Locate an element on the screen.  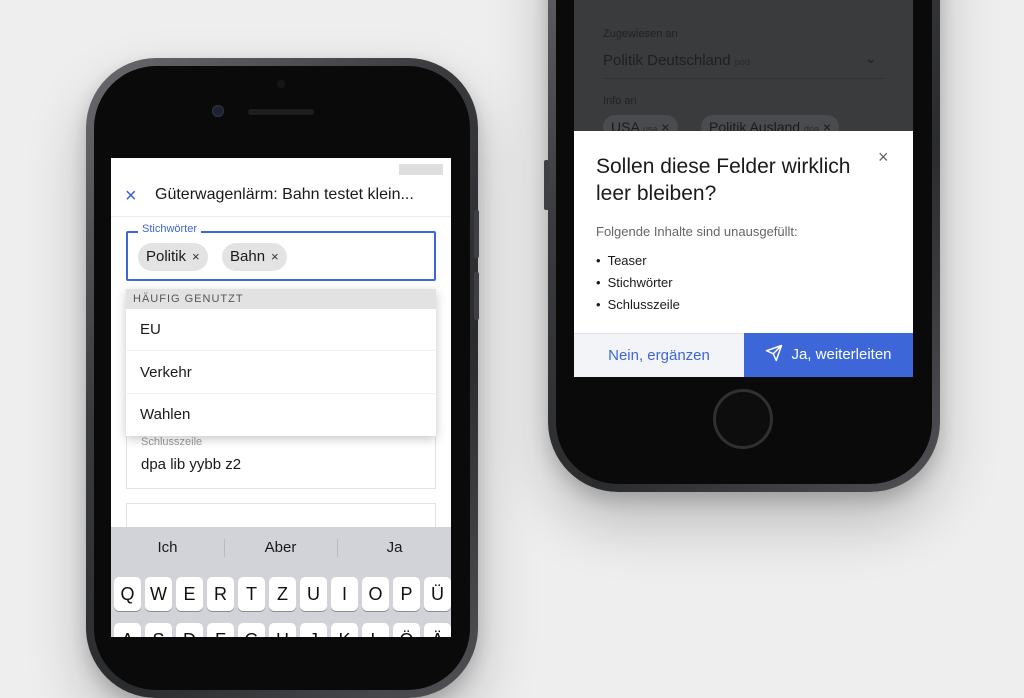
keyboard-suggestion: Aber is located at coordinates (280, 548).